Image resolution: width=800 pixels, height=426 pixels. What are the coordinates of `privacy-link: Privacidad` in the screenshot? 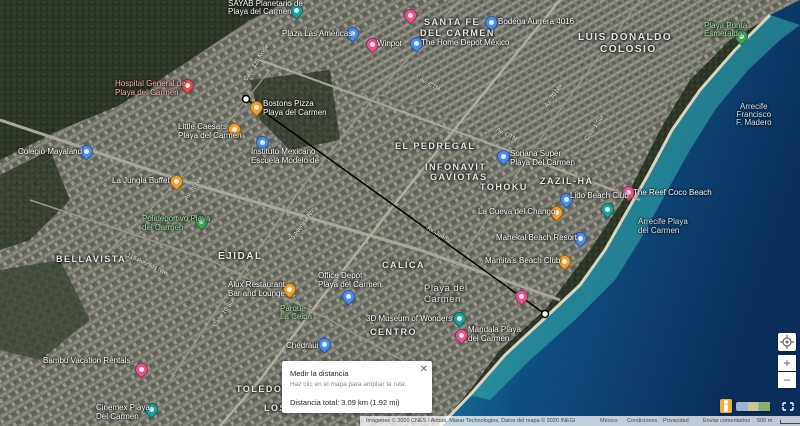 It's located at (676, 421).